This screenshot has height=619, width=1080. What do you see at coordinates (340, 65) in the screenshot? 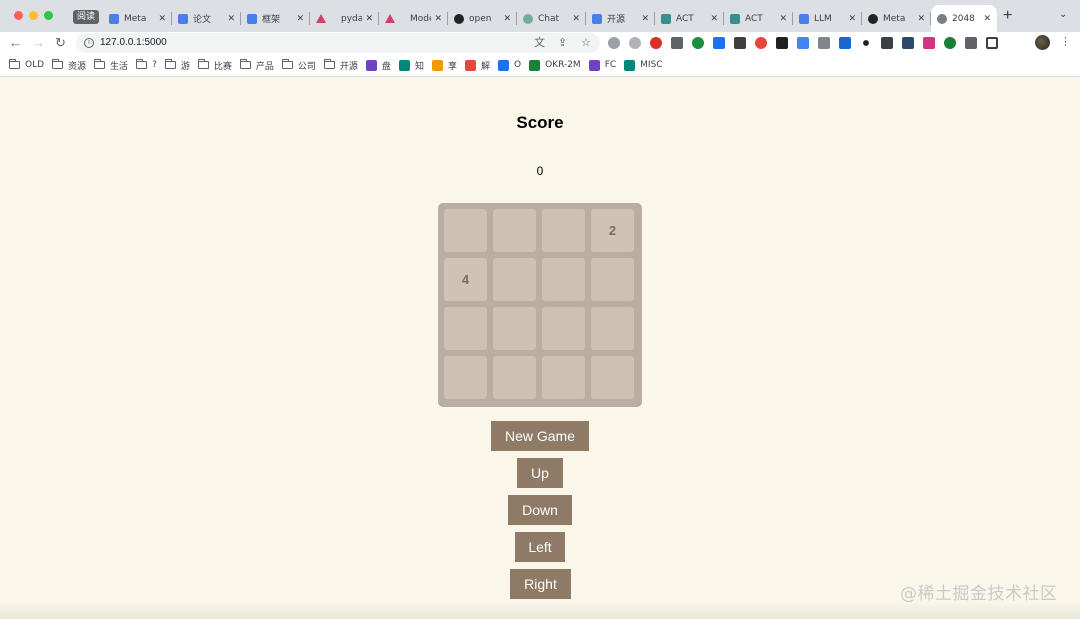
I see `bookmark-item: 开源` at bounding box center [340, 65].